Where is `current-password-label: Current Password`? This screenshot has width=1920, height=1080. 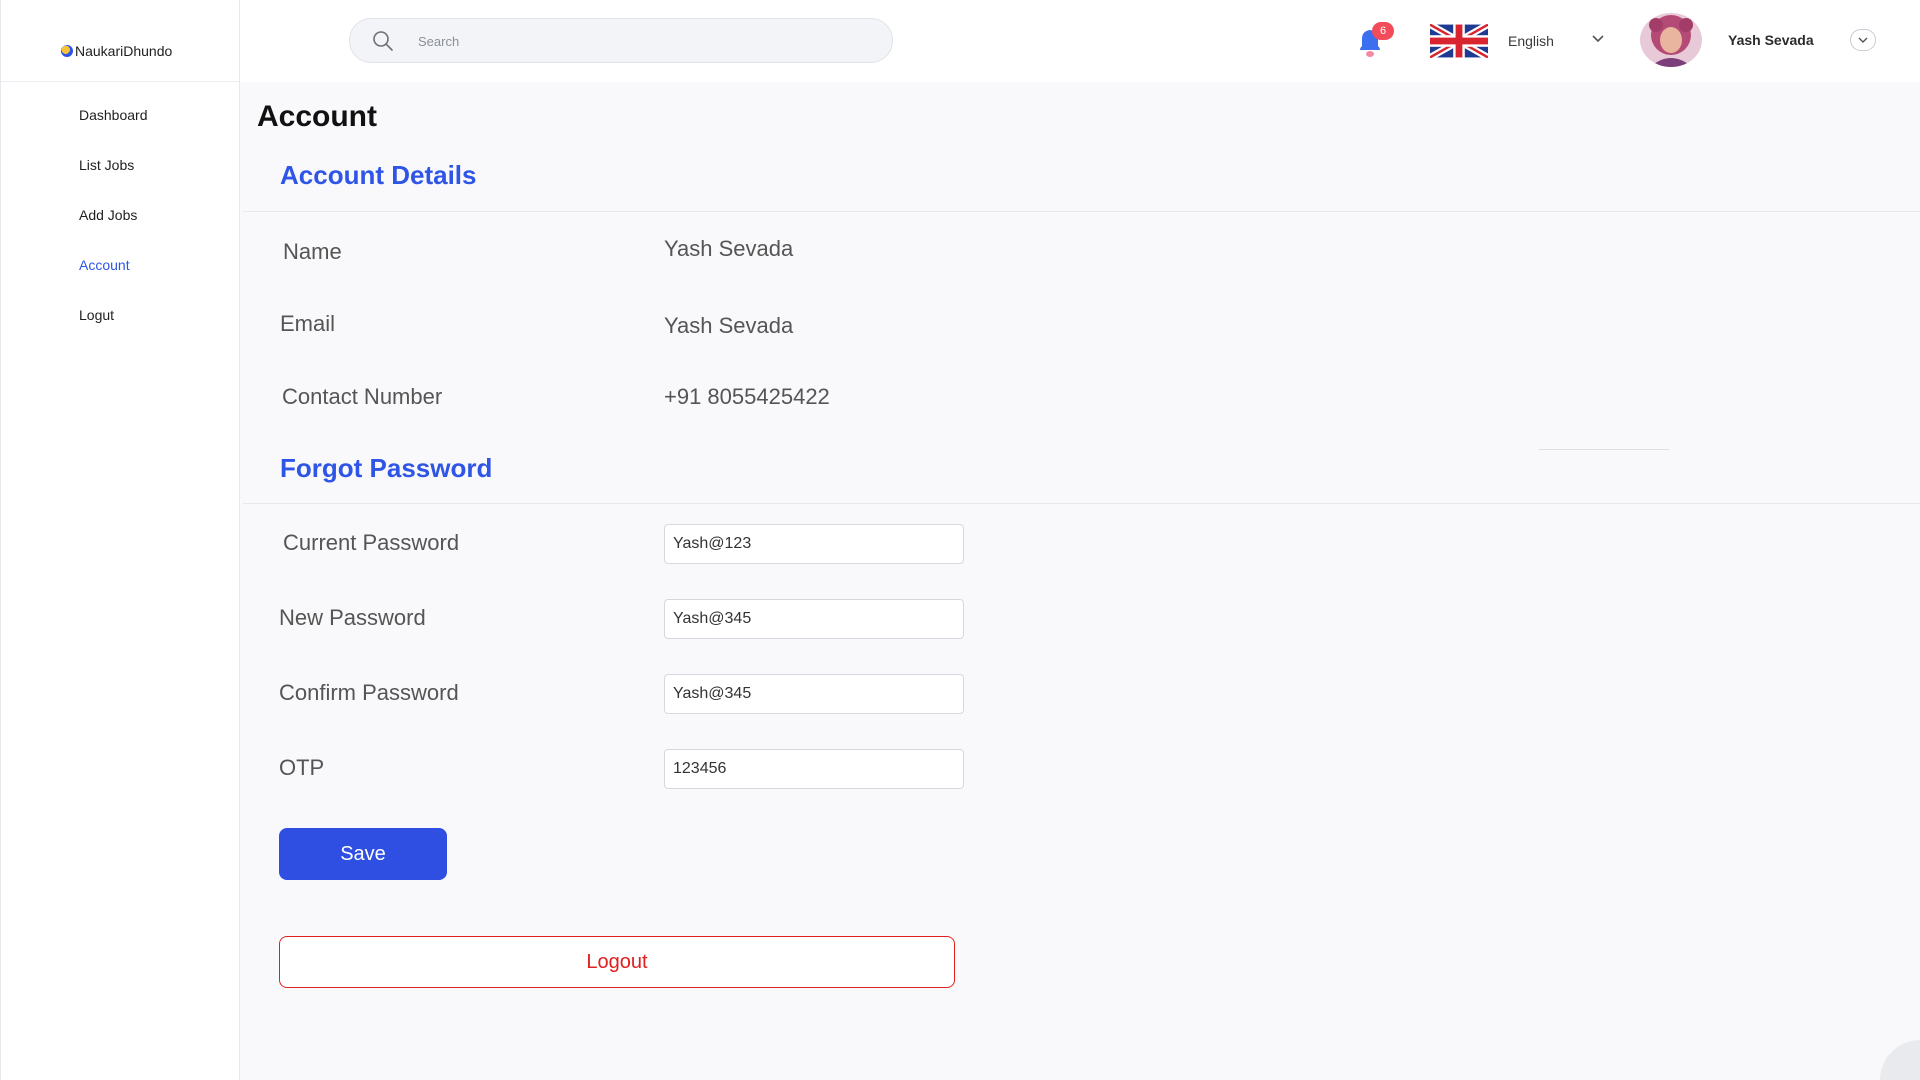
current-password-label: Current Password is located at coordinates (371, 542).